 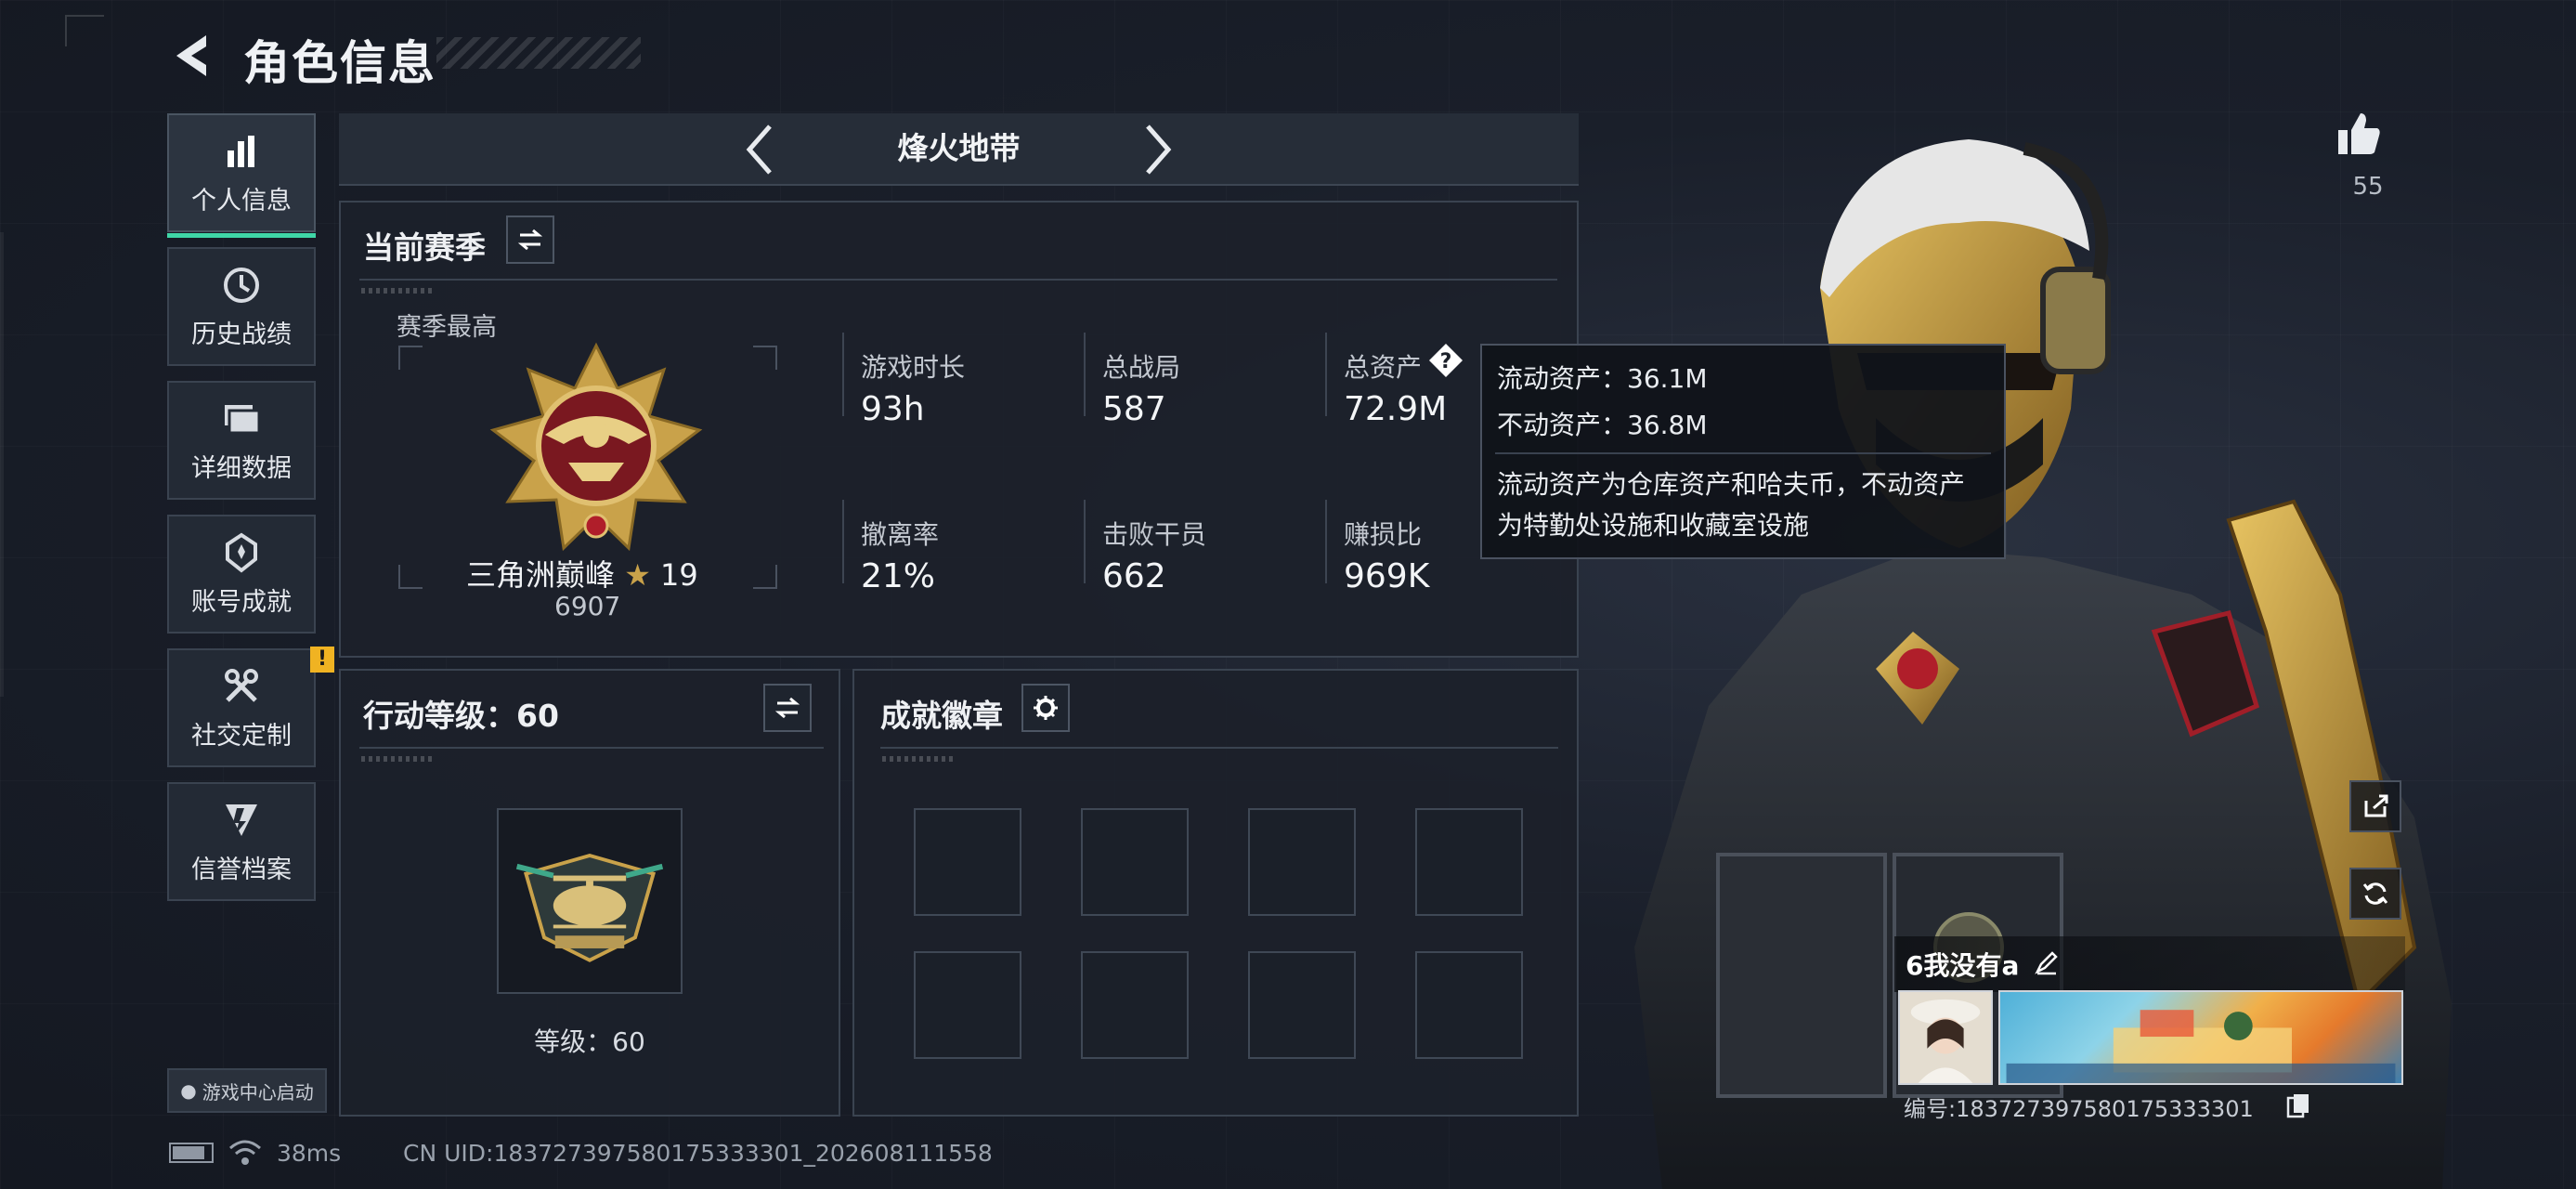 What do you see at coordinates (589, 907) in the screenshot?
I see `helicopter-emblem-icon` at bounding box center [589, 907].